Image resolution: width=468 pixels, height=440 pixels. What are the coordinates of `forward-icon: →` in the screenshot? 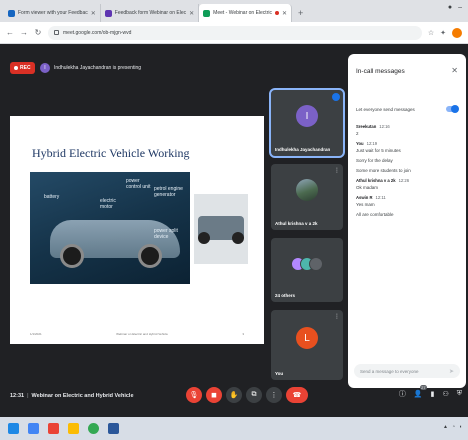 It's located at (24, 32).